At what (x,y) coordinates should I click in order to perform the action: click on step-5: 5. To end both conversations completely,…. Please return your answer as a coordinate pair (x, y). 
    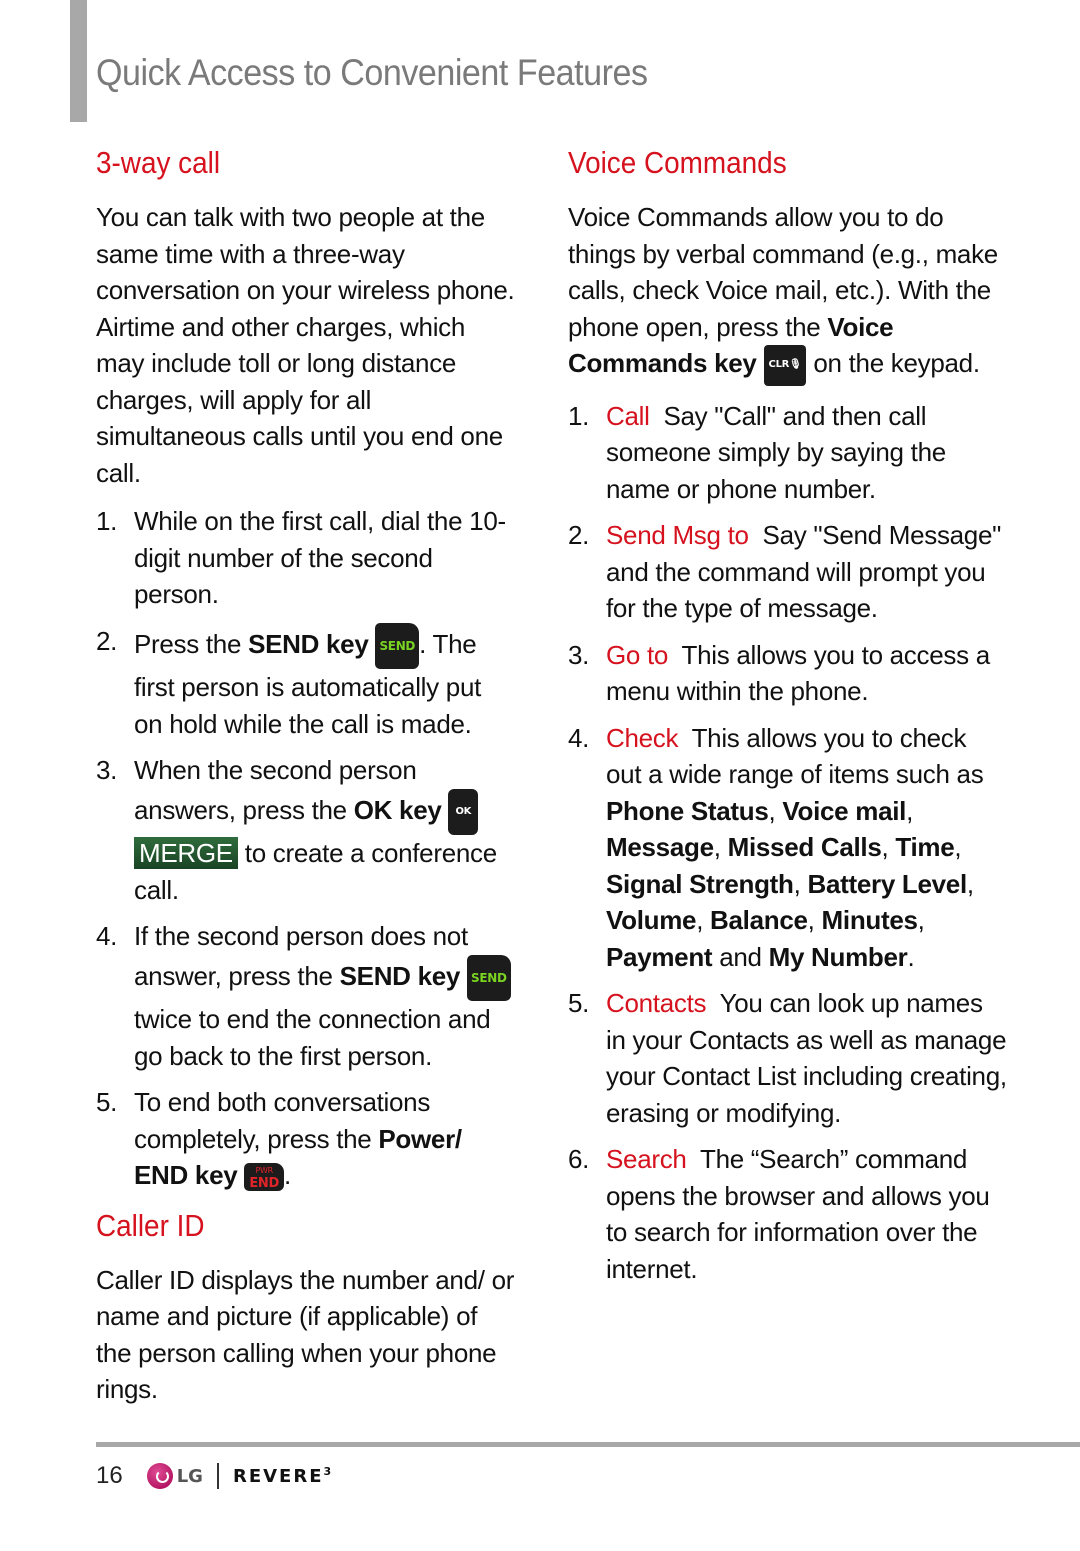
    Looking at the image, I should click on (306, 1139).